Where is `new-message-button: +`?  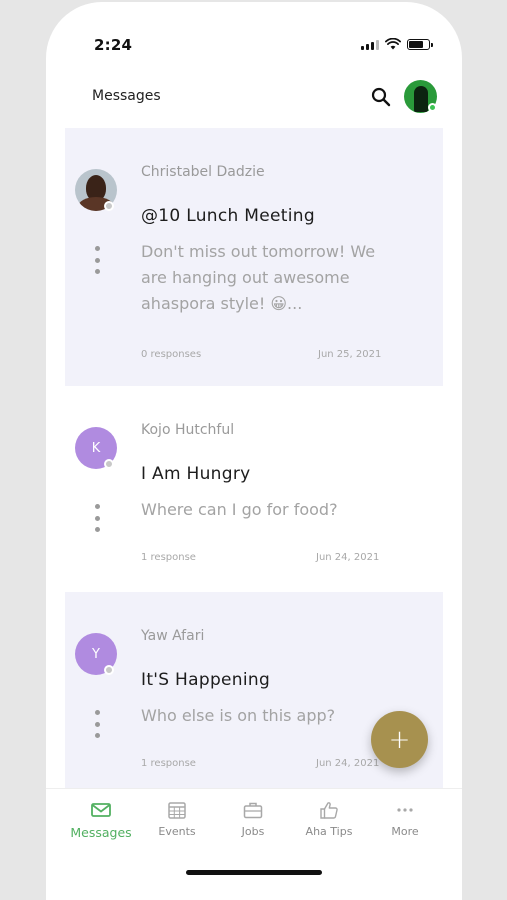
new-message-button: + is located at coordinates (399, 739).